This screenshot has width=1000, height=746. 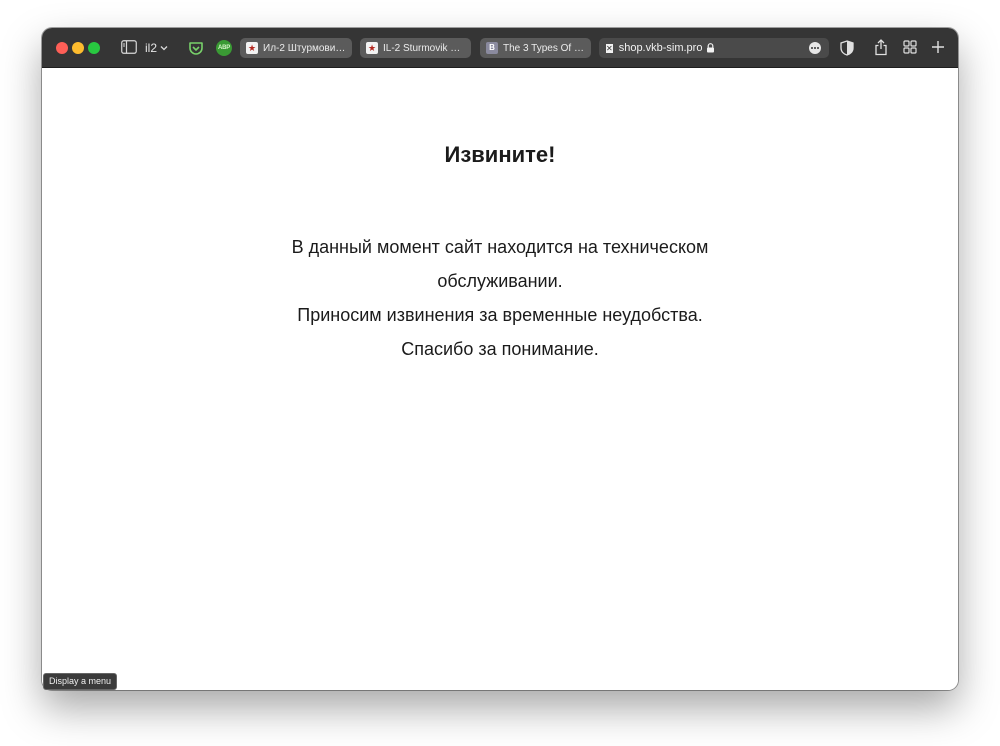 What do you see at coordinates (609, 48) in the screenshot?
I see `close-box-icon: ✕` at bounding box center [609, 48].